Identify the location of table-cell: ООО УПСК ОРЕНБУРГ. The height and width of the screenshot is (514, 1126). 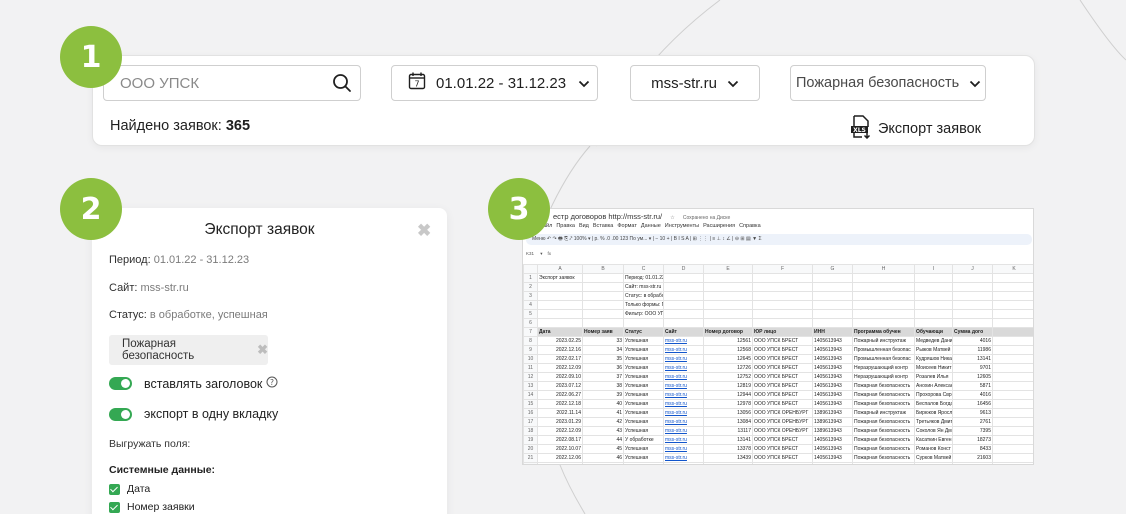
(782, 431).